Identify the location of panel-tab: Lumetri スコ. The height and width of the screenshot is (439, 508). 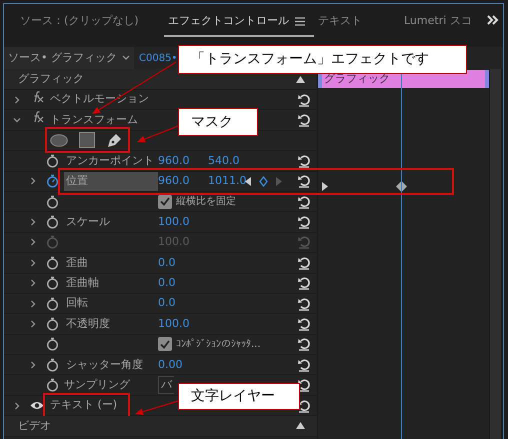
(442, 22).